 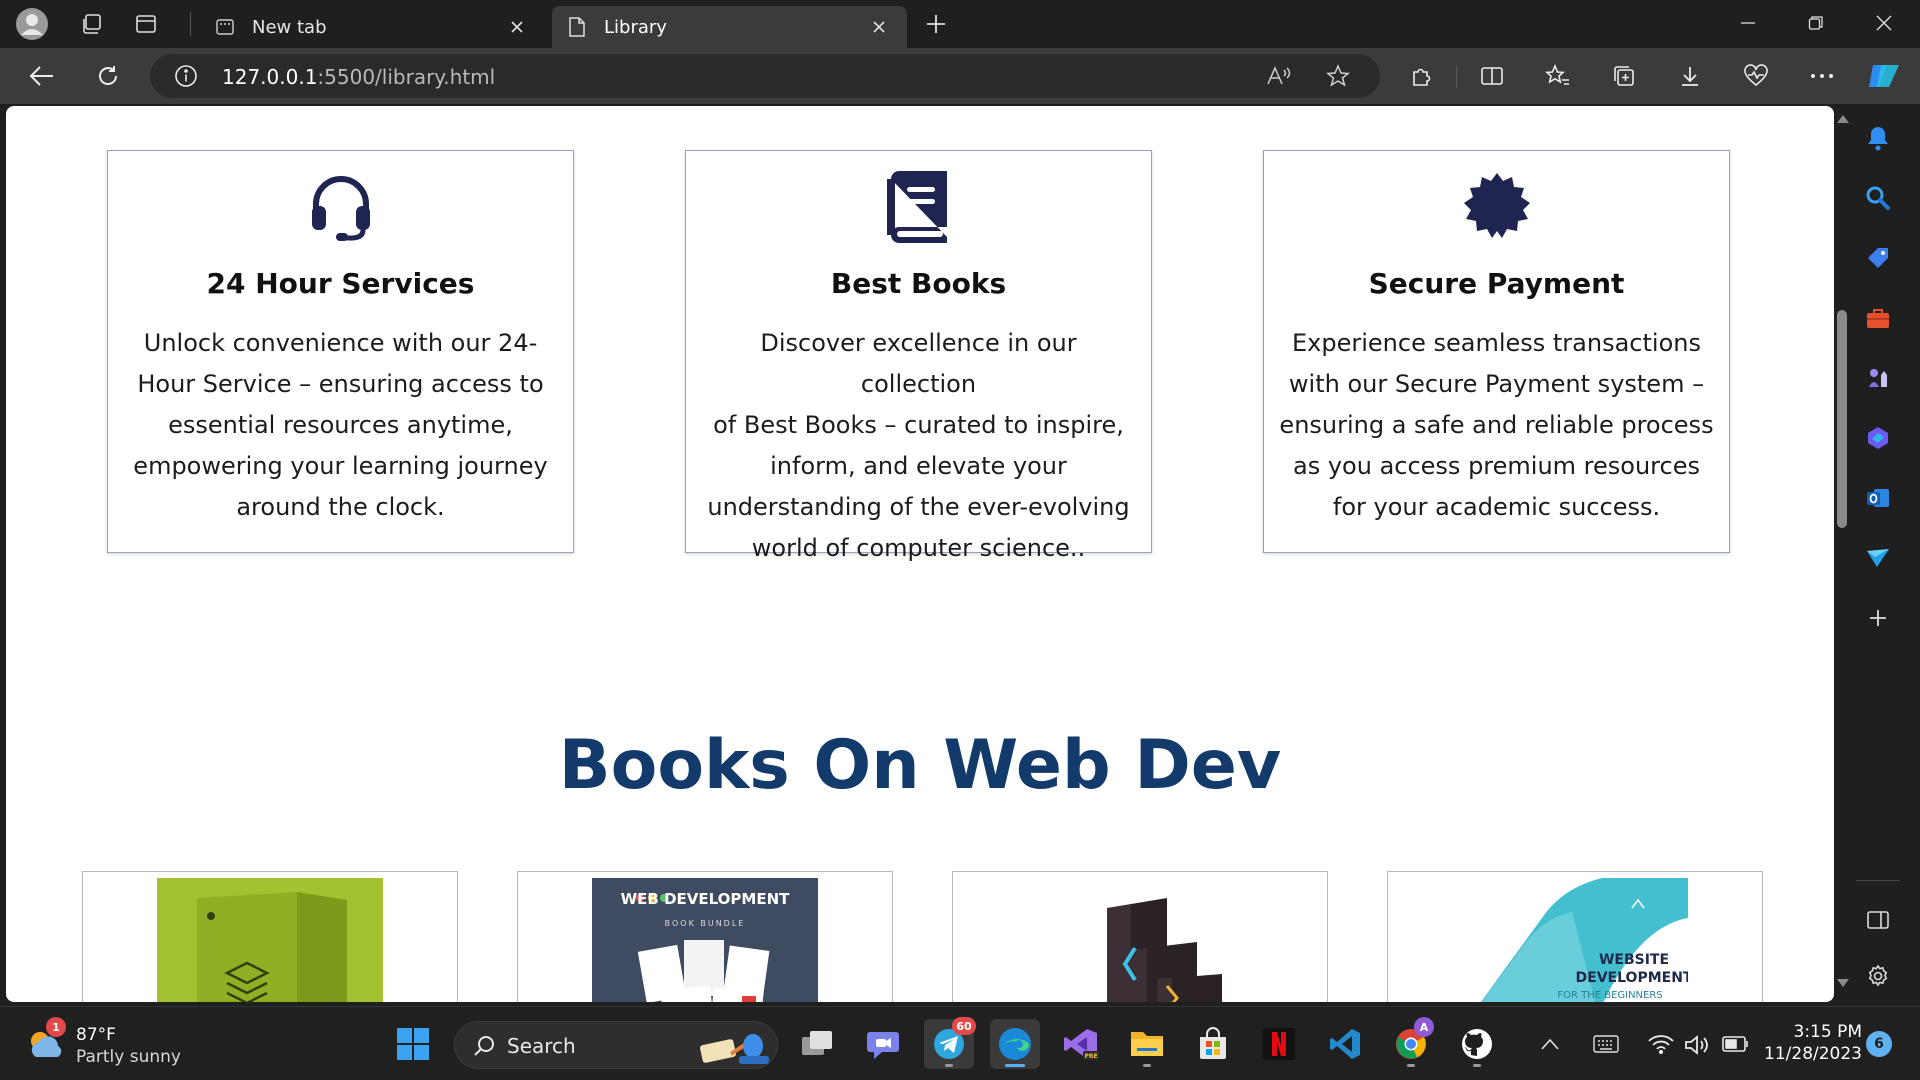 I want to click on restore-button, so click(x=1816, y=23).